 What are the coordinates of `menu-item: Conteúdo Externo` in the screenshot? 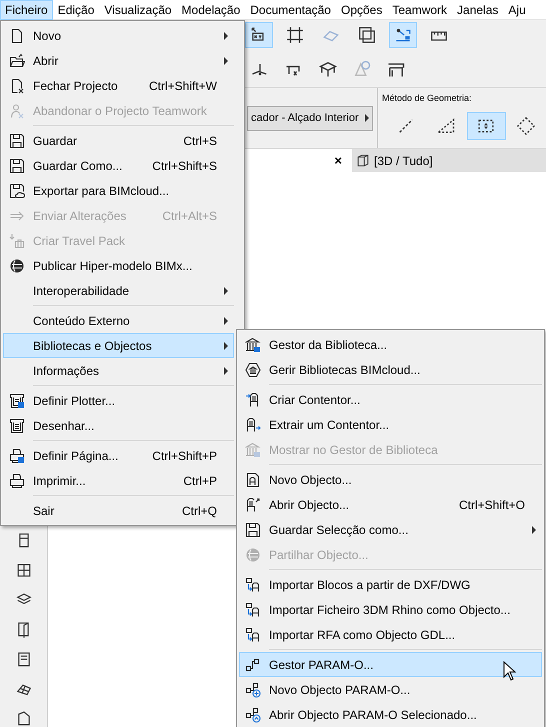 It's located at (118, 320).